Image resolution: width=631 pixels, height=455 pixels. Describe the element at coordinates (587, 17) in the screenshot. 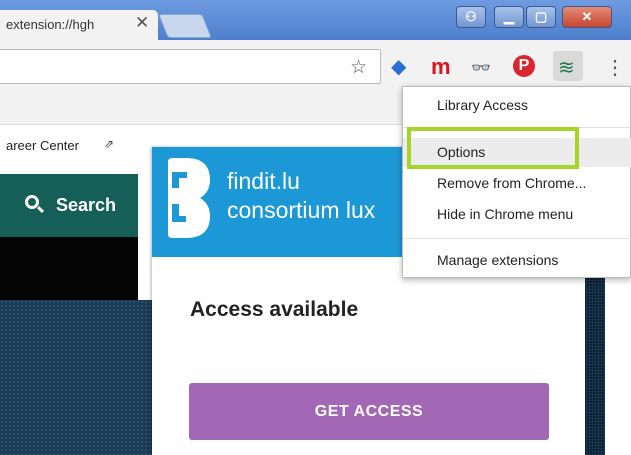

I see `close-window-button: ✕` at that location.